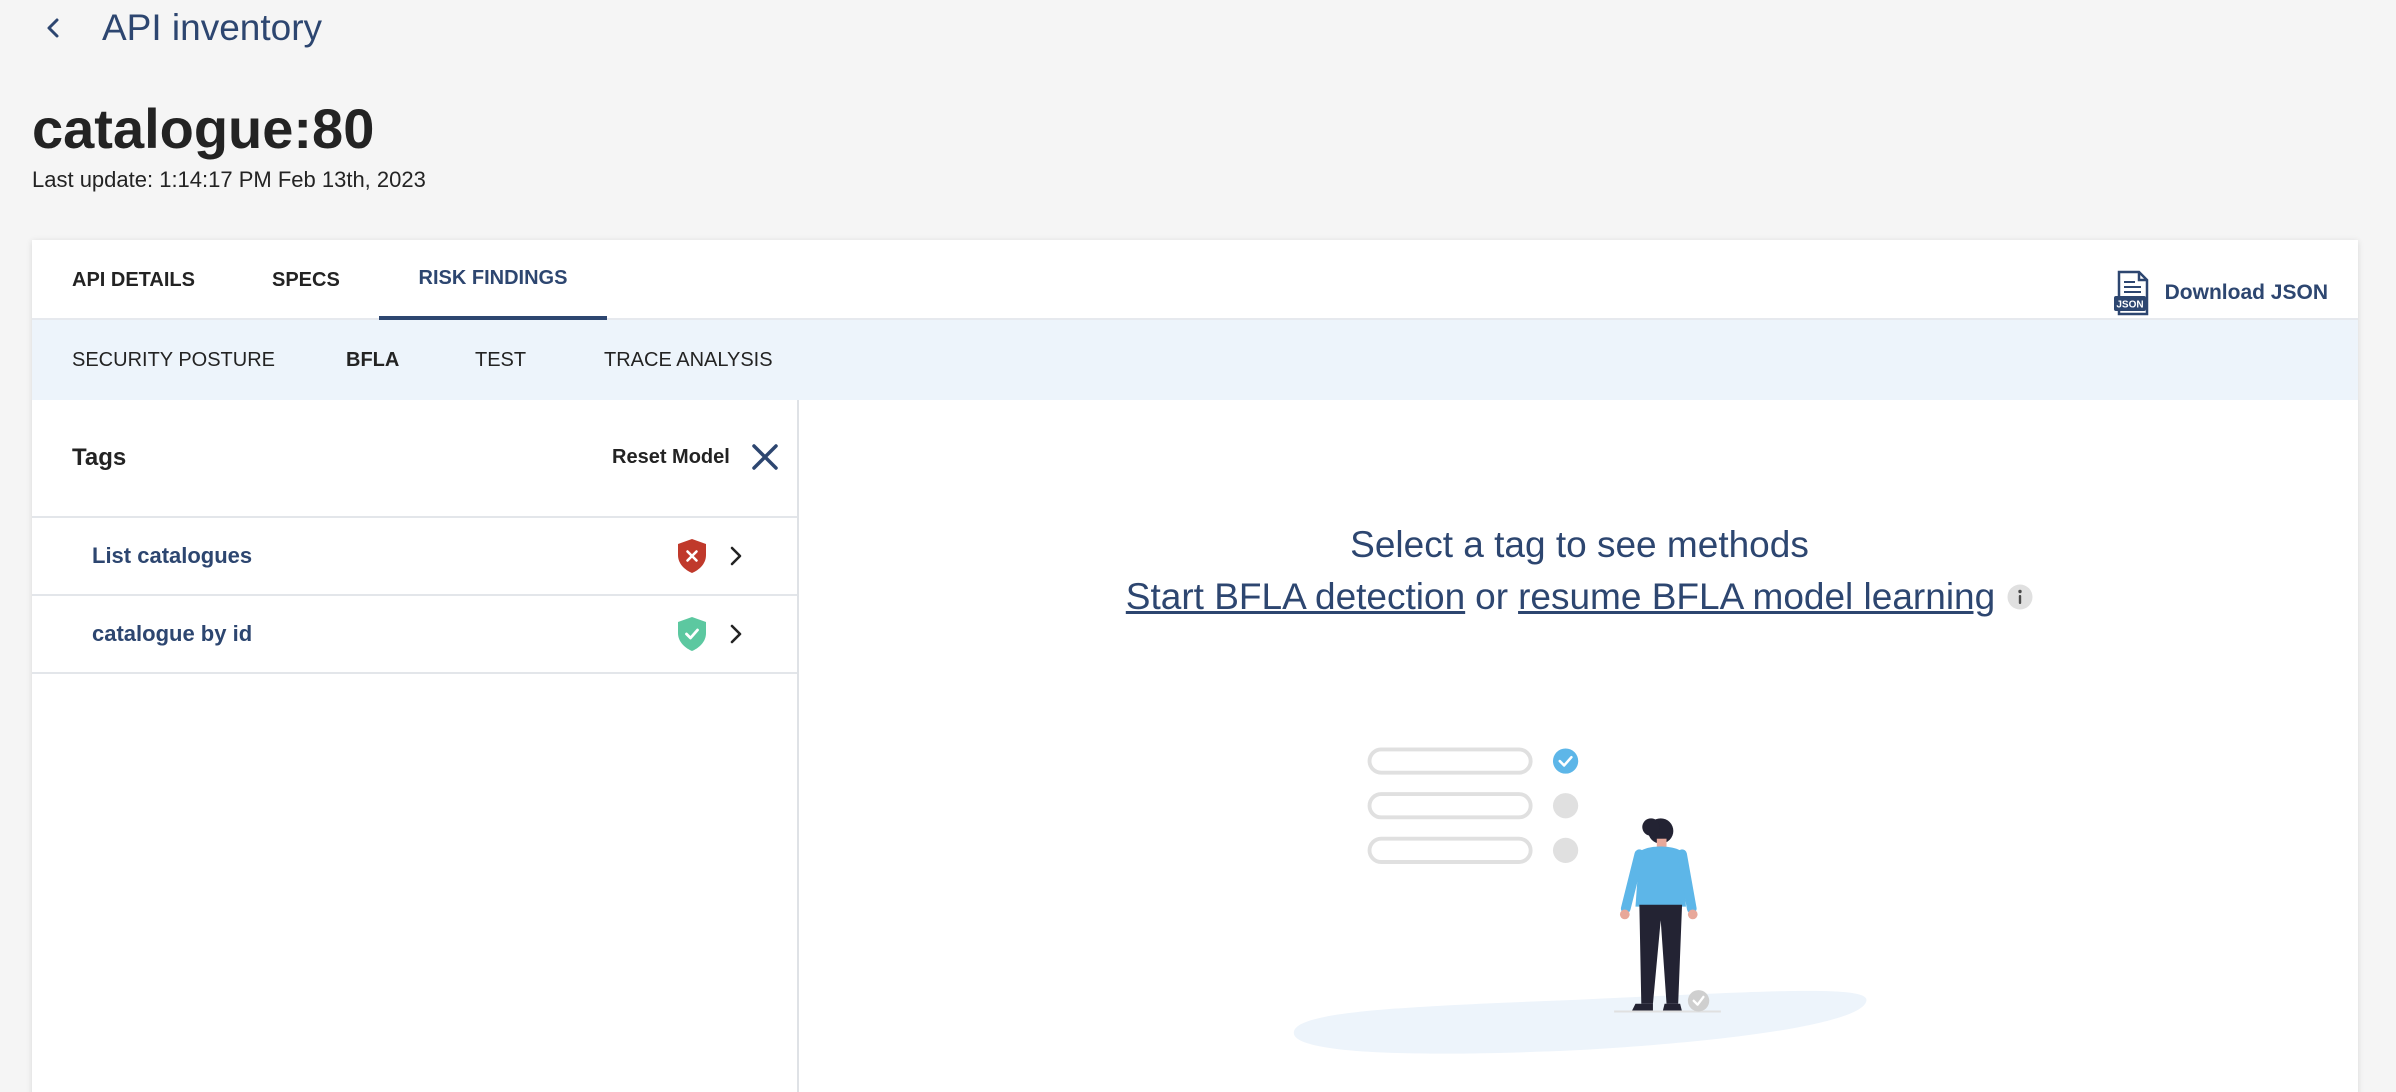 The image size is (2396, 1092). Describe the element at coordinates (173, 360) in the screenshot. I see `subtab-security-posture: SECURITY POSTURE` at that location.